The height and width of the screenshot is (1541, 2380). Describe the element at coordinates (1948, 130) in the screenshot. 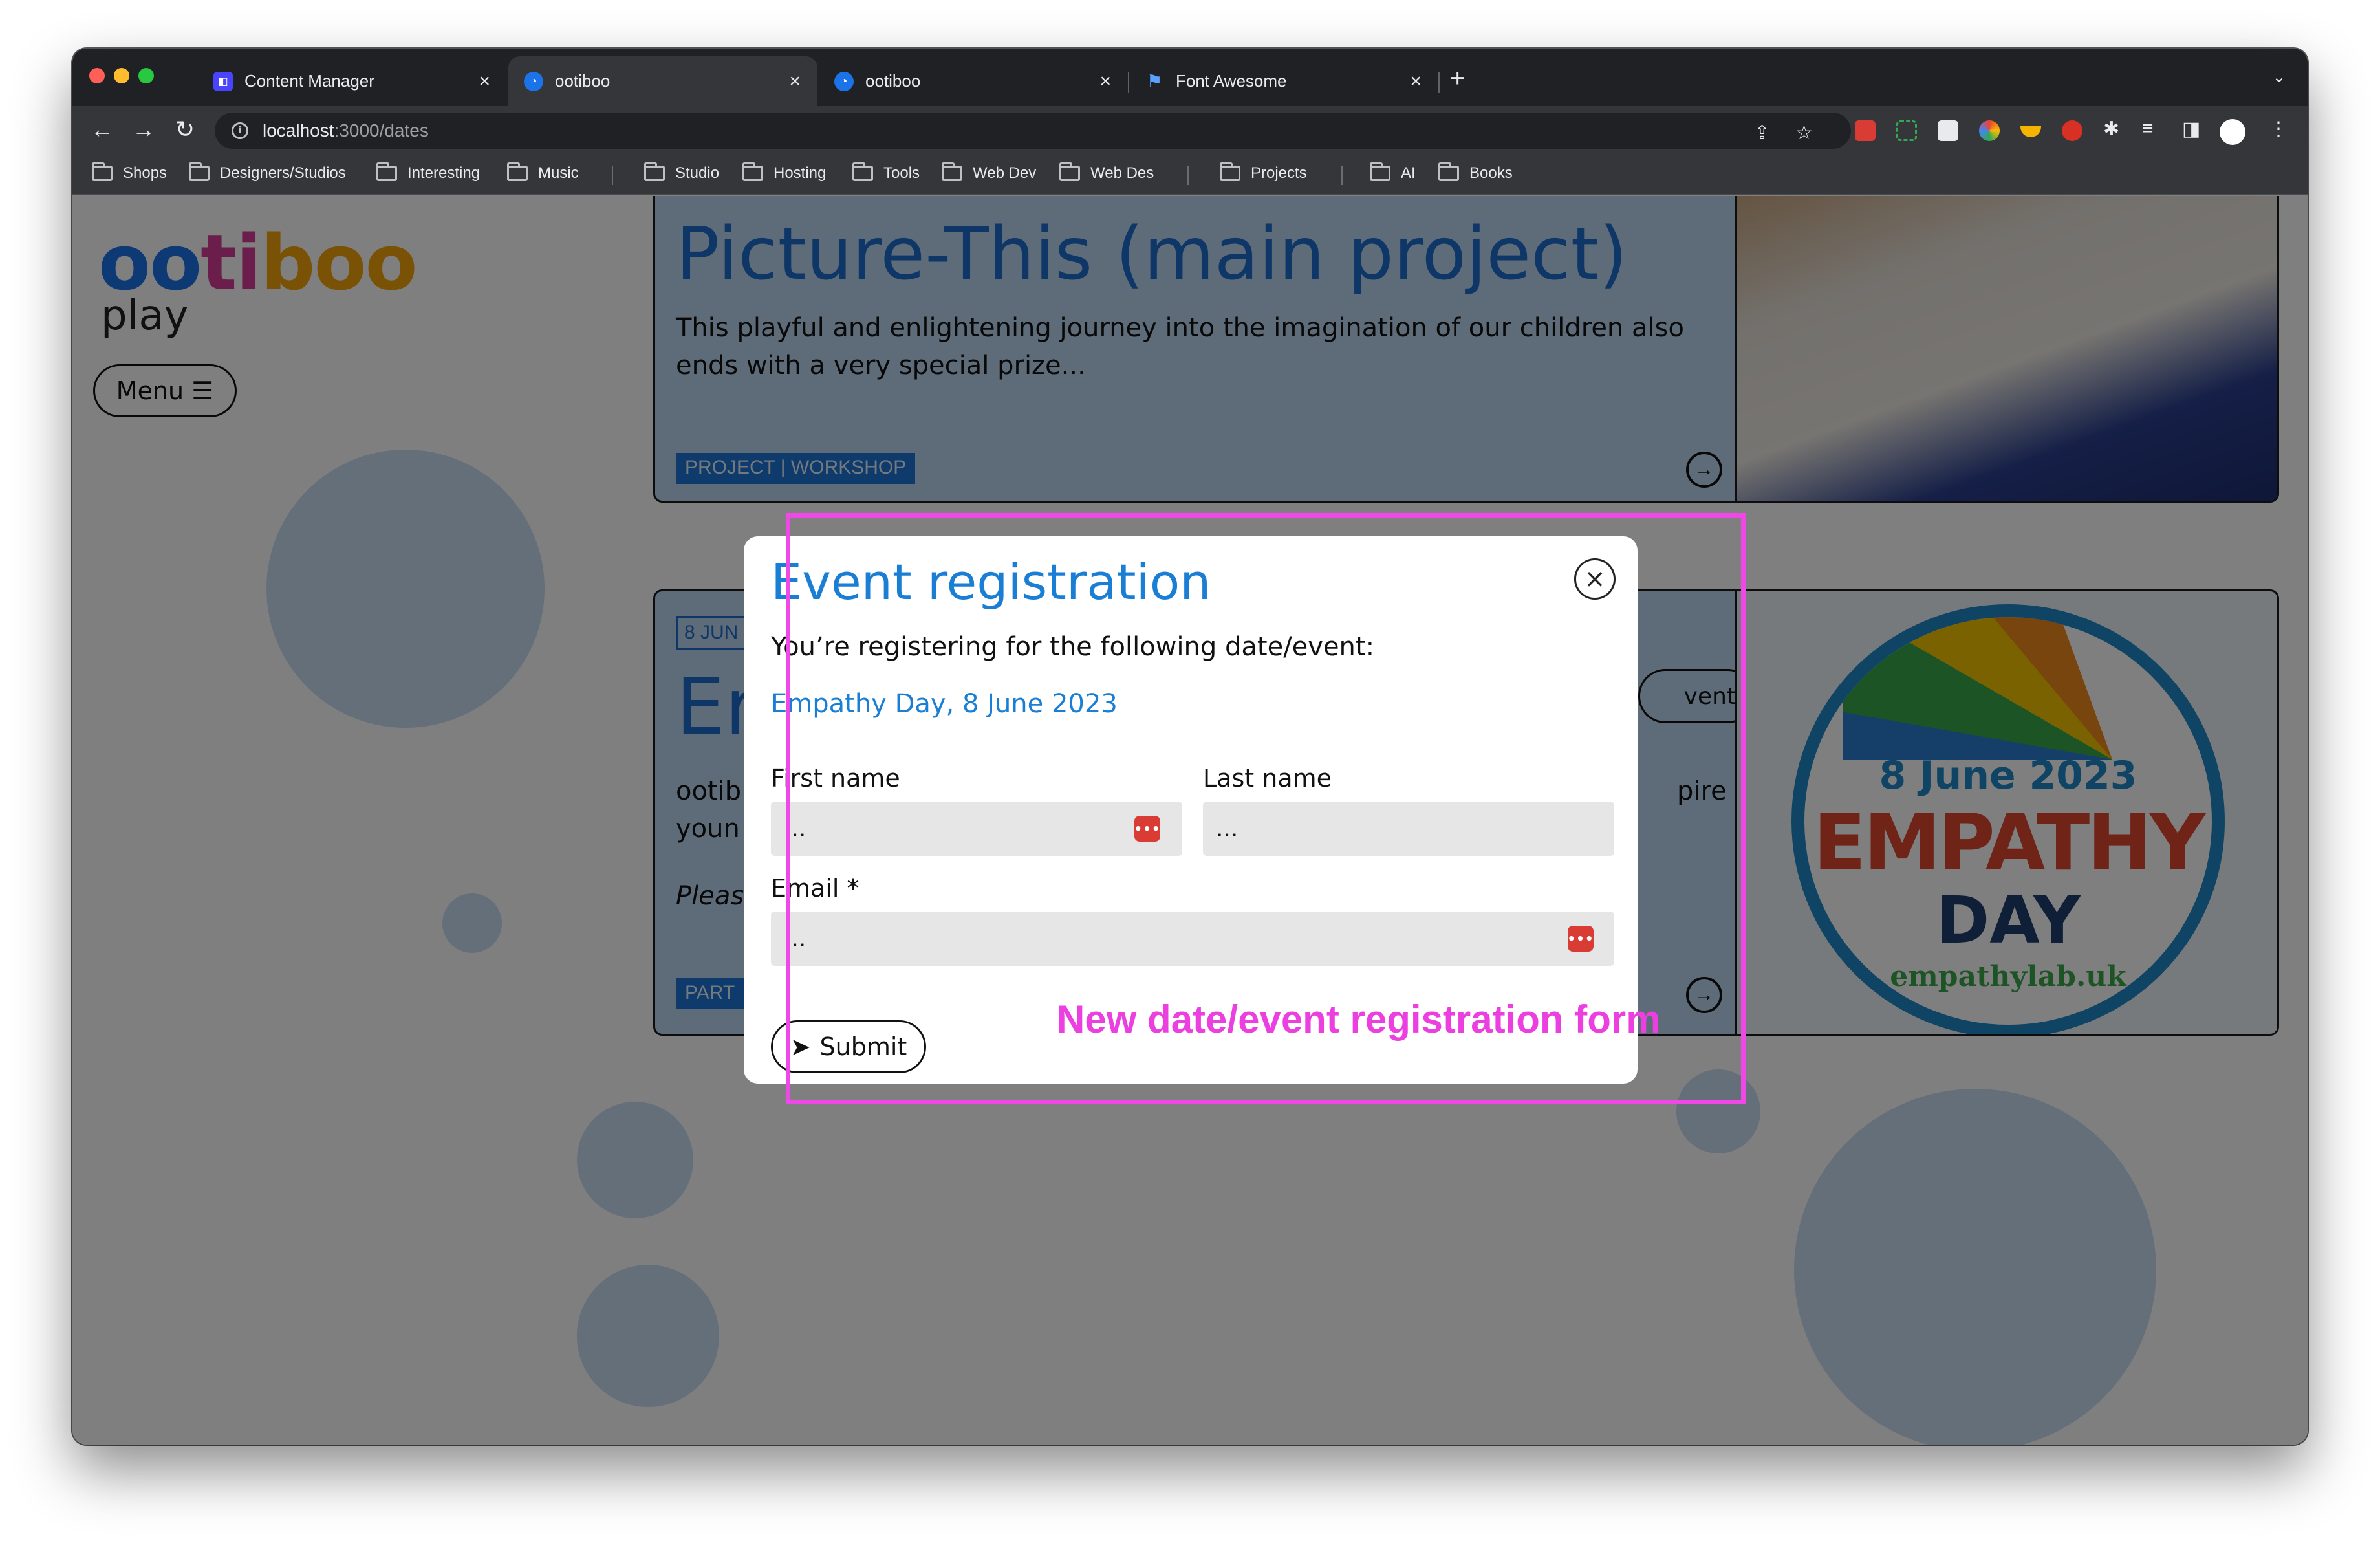

I see `fontsize-extension-icon` at that location.